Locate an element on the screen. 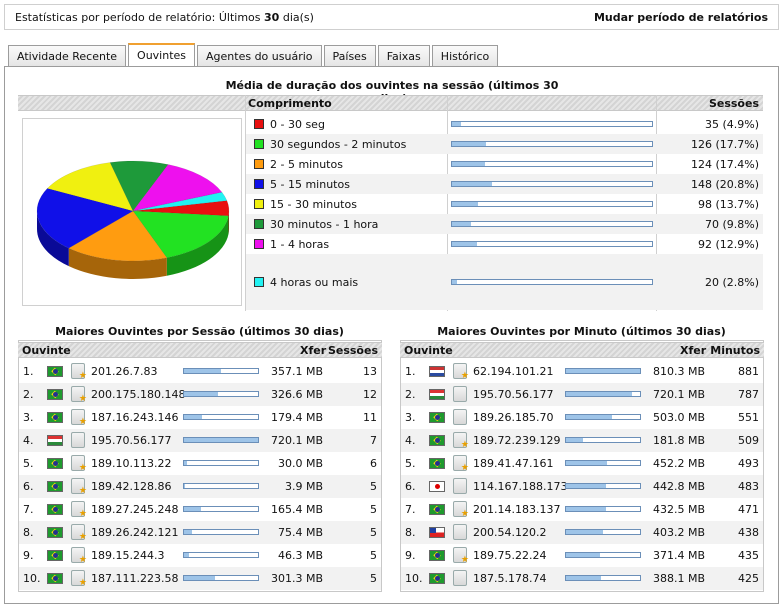 The width and height of the screenshot is (783, 604). listener-ip: 189.72.239.129 is located at coordinates (516, 440).